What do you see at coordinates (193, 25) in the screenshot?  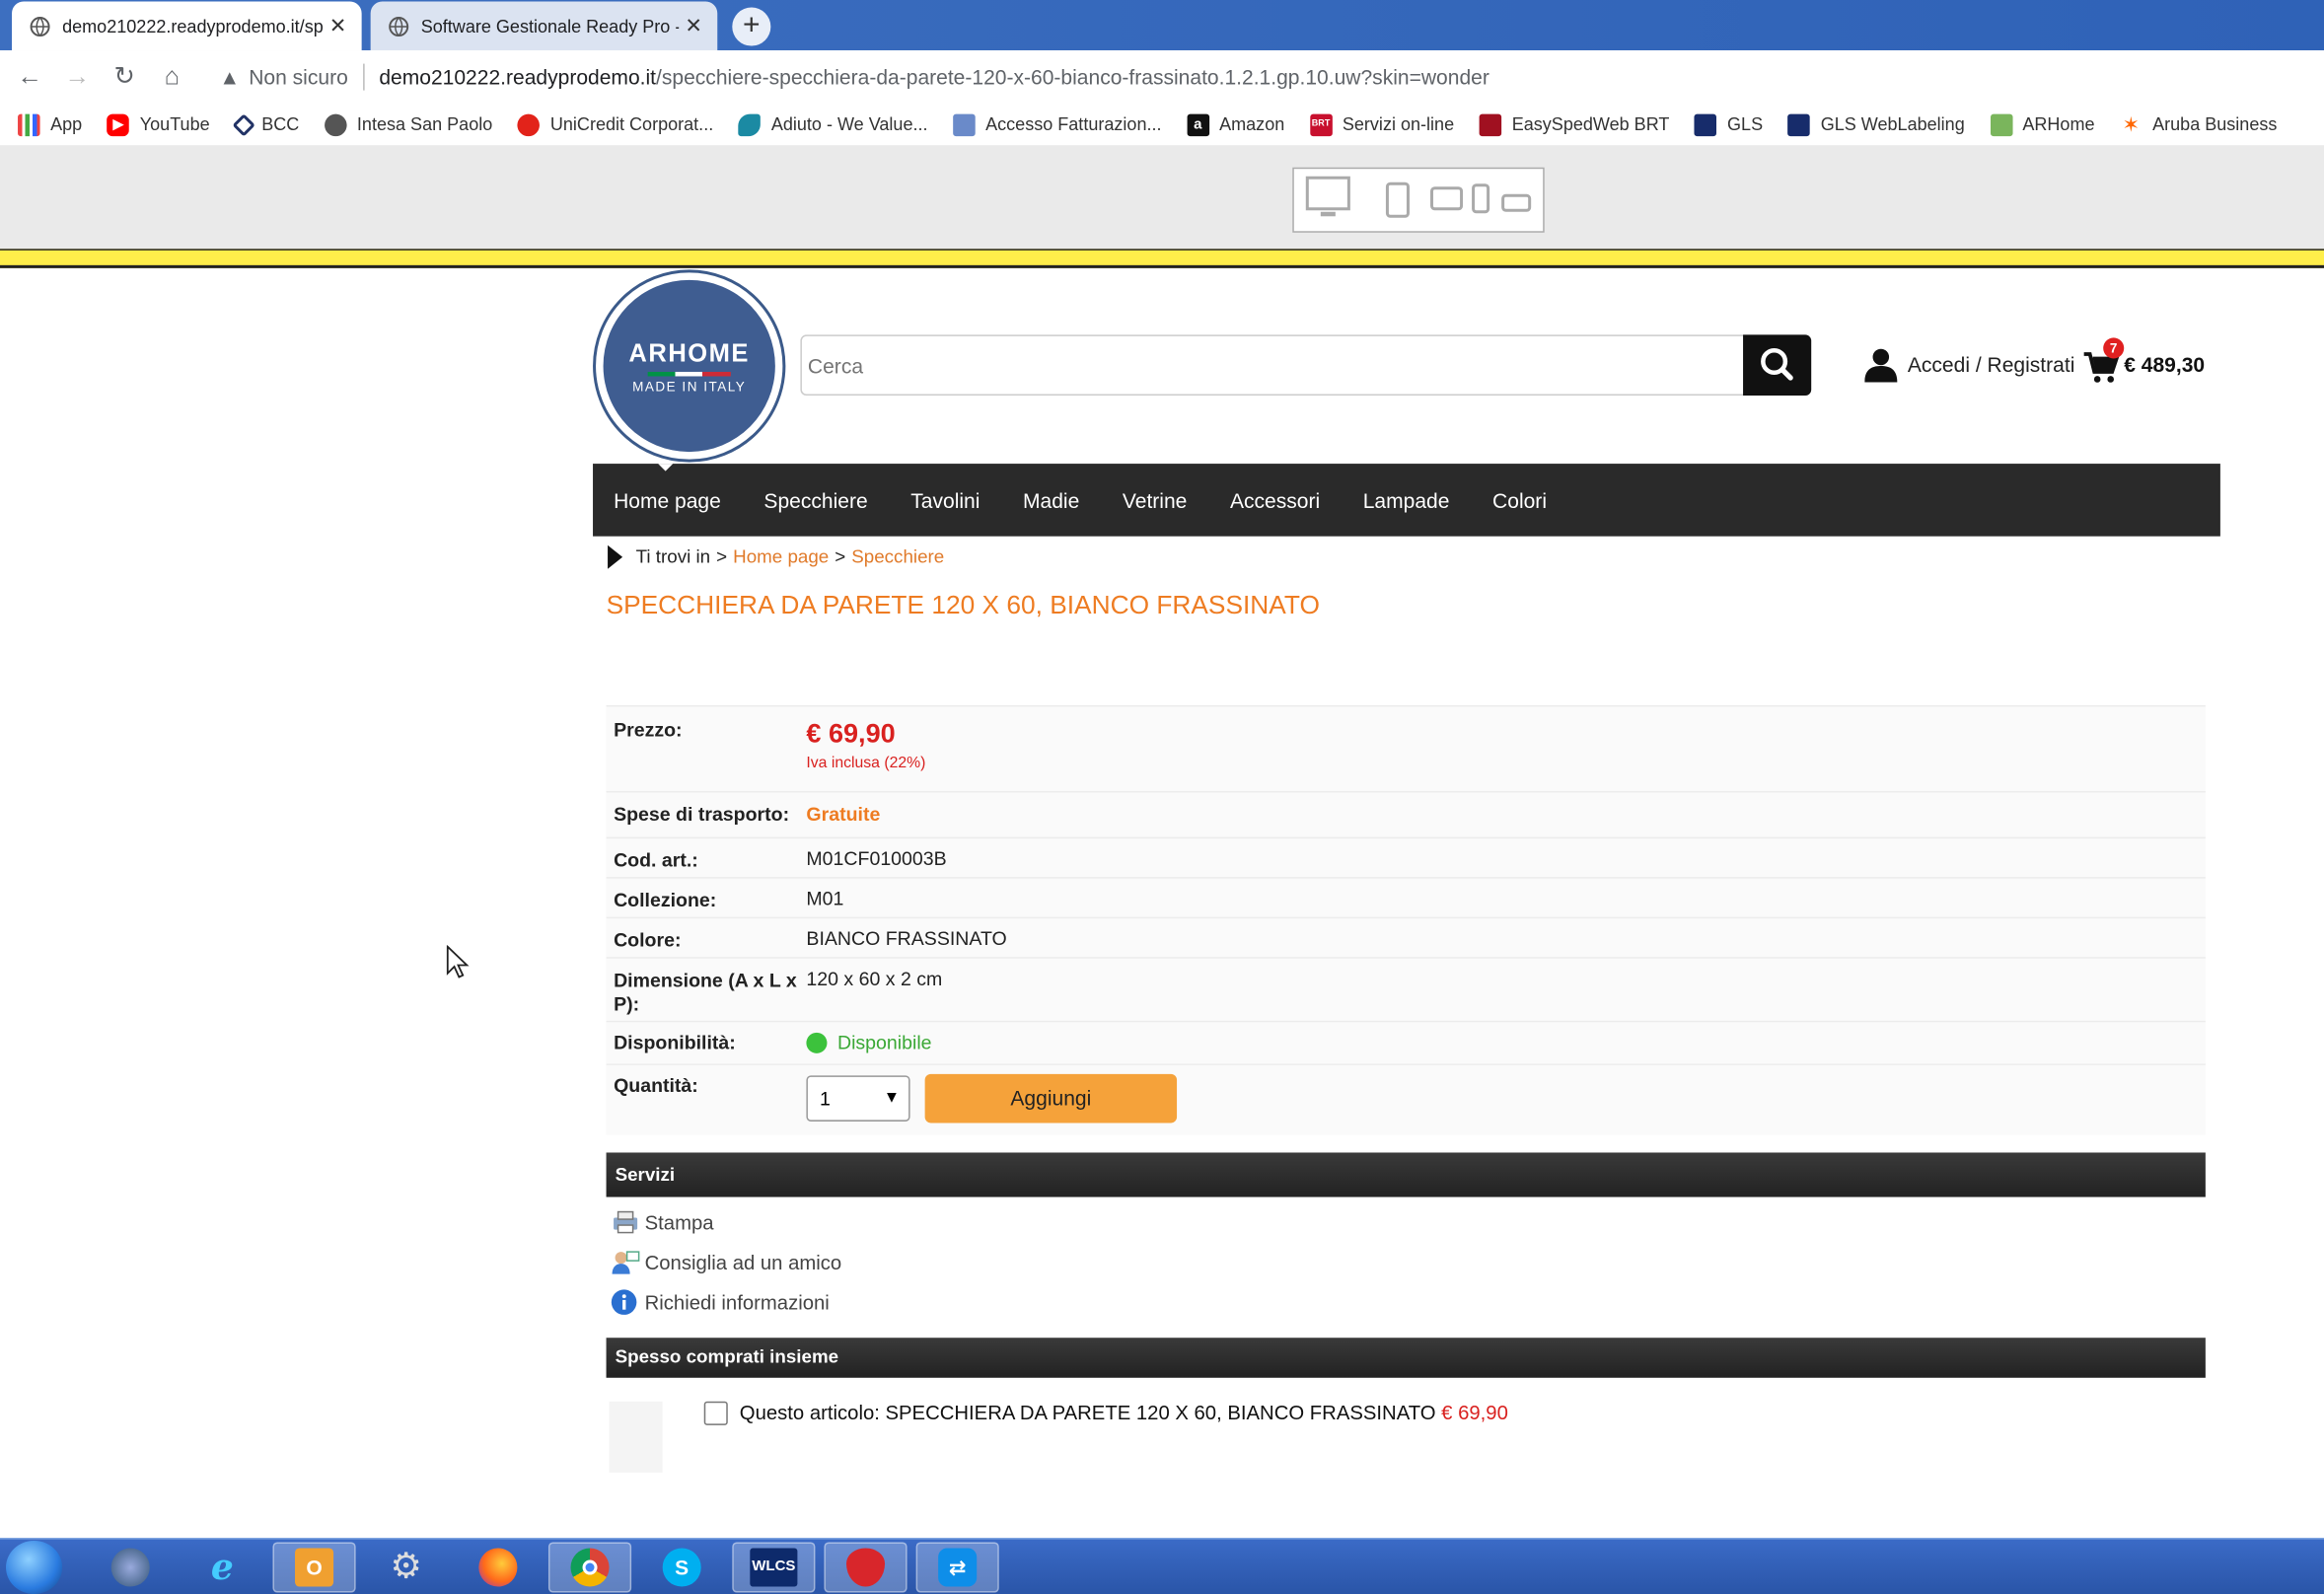 I see `tab-title: demo210222.readyprodemo.it/sp` at bounding box center [193, 25].